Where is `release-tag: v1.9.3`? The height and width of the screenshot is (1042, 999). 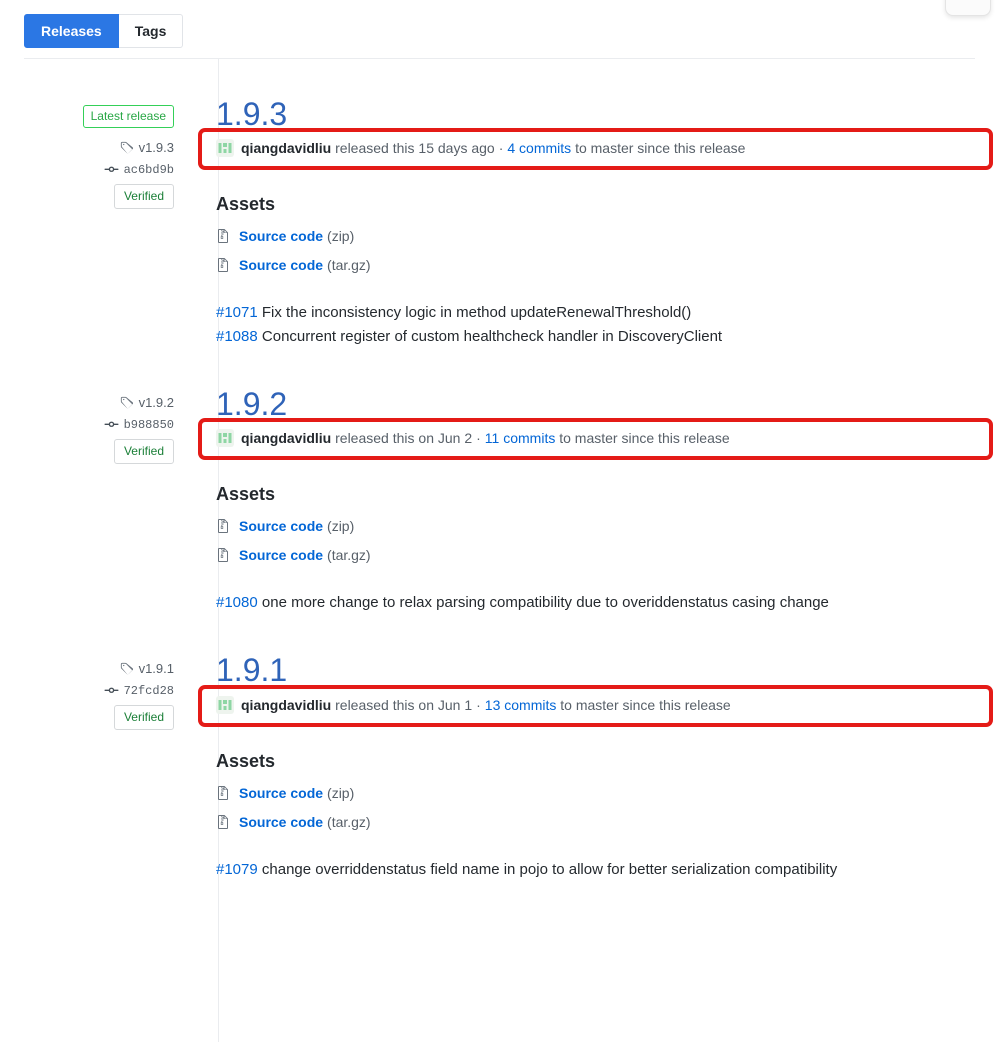 release-tag: v1.9.3 is located at coordinates (87, 147).